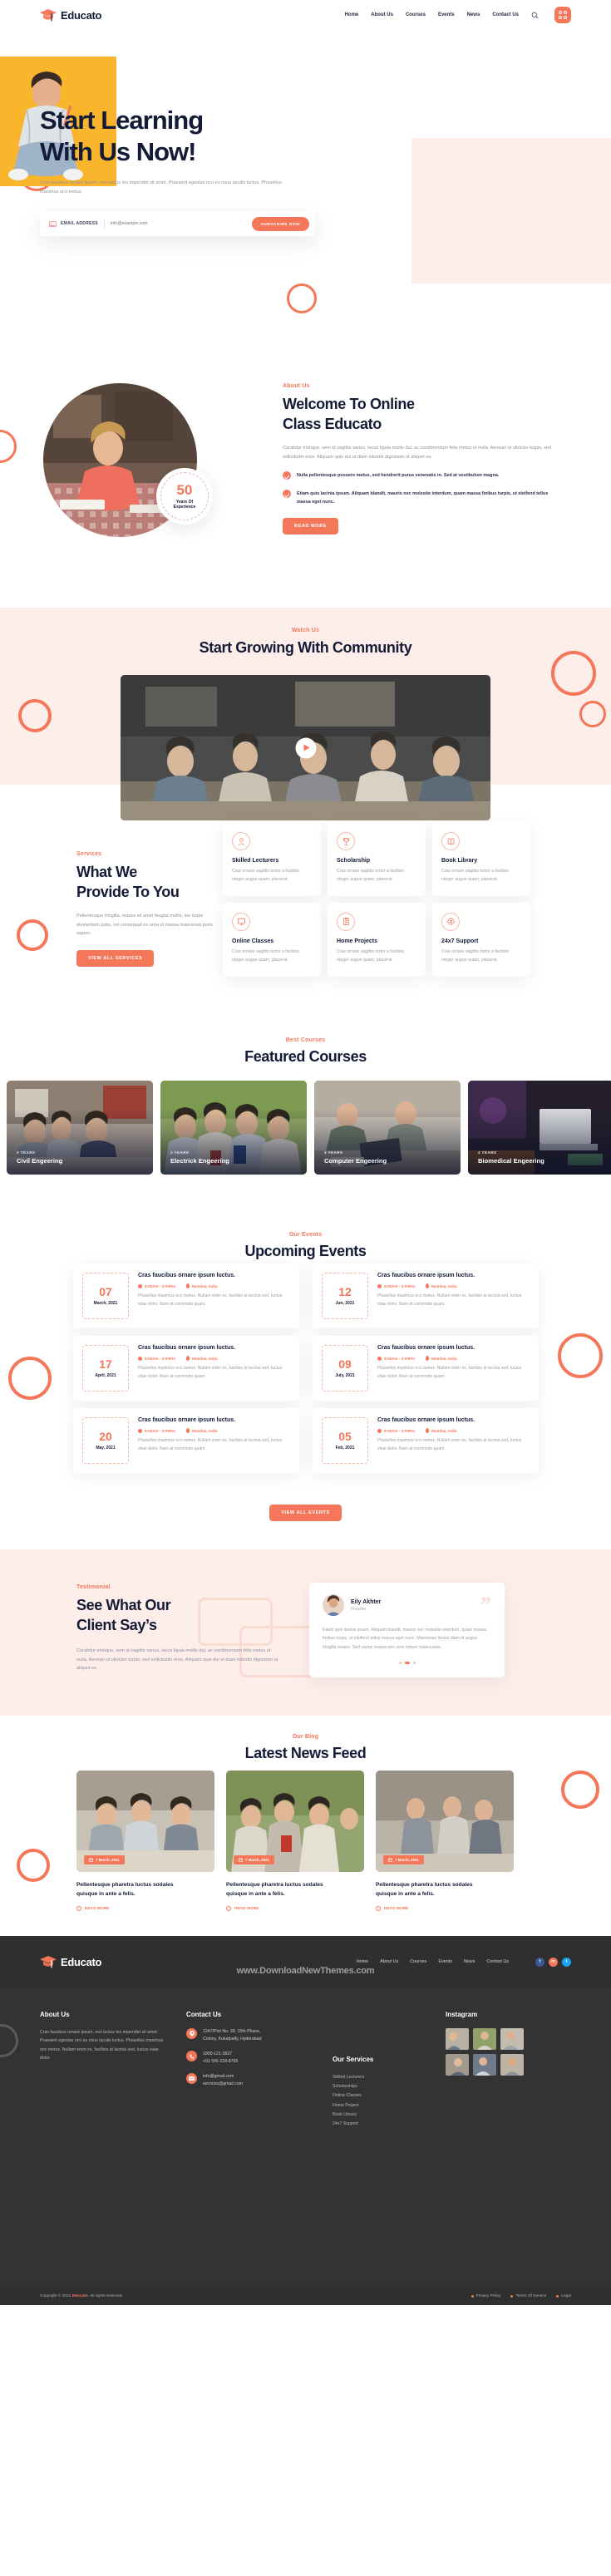 This screenshot has width=611, height=2576. What do you see at coordinates (345, 1440) in the screenshot?
I see `event-date: 05 Feb, 2021` at bounding box center [345, 1440].